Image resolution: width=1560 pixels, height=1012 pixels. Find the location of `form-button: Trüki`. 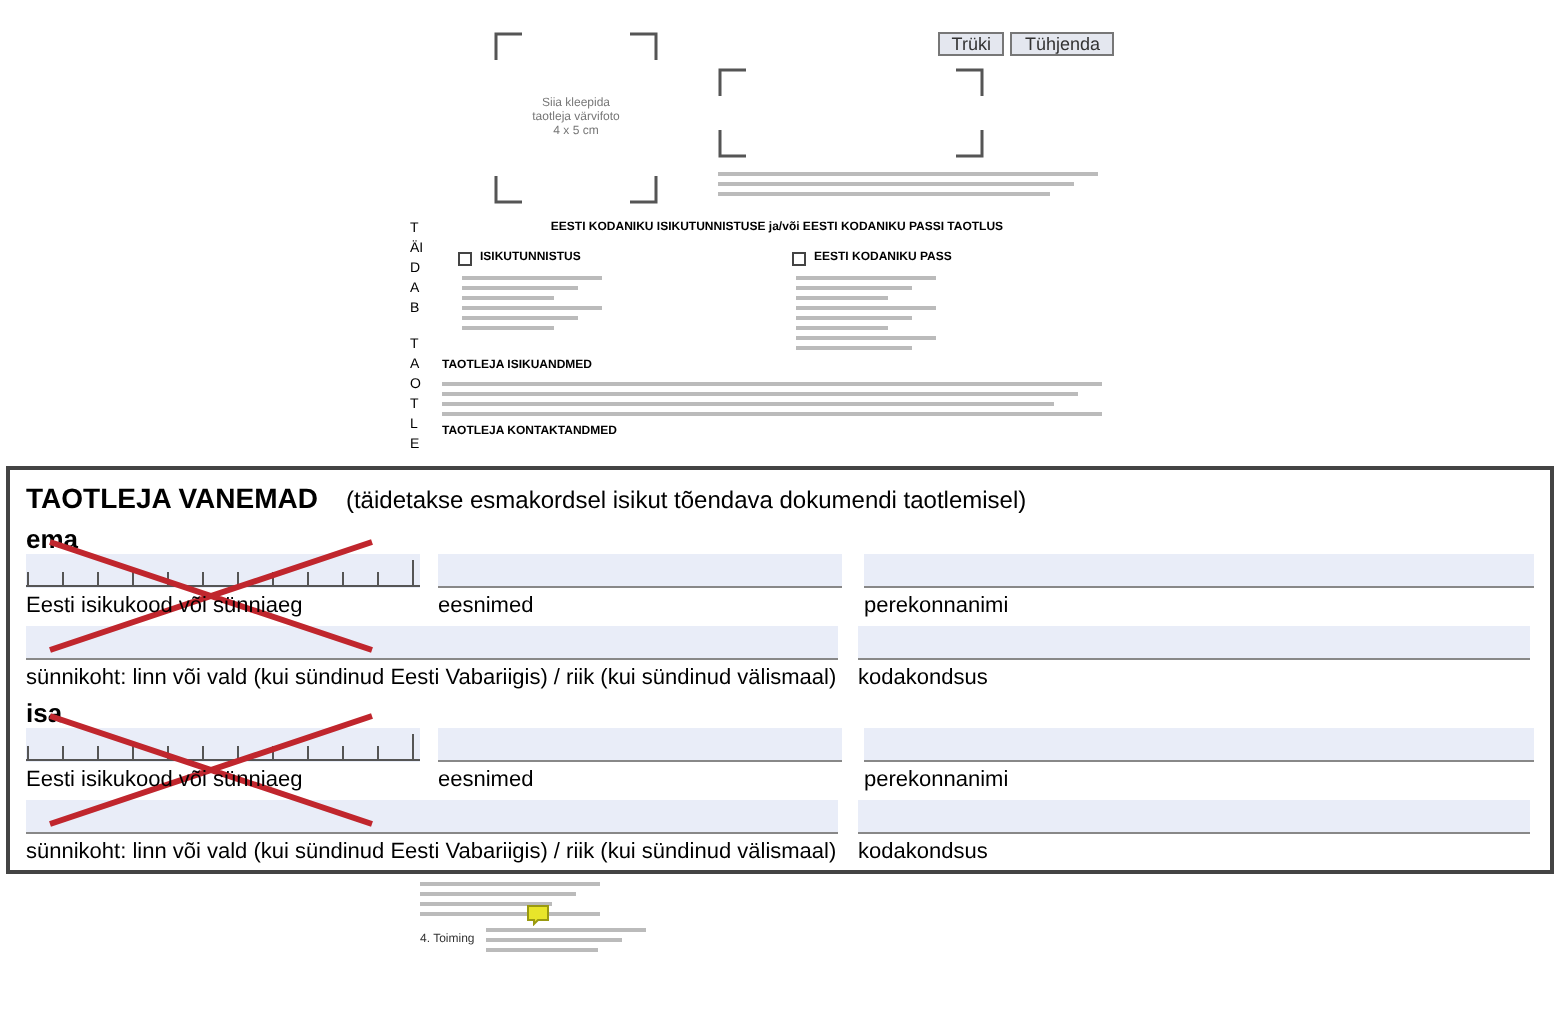

form-button: Trüki is located at coordinates (971, 44).